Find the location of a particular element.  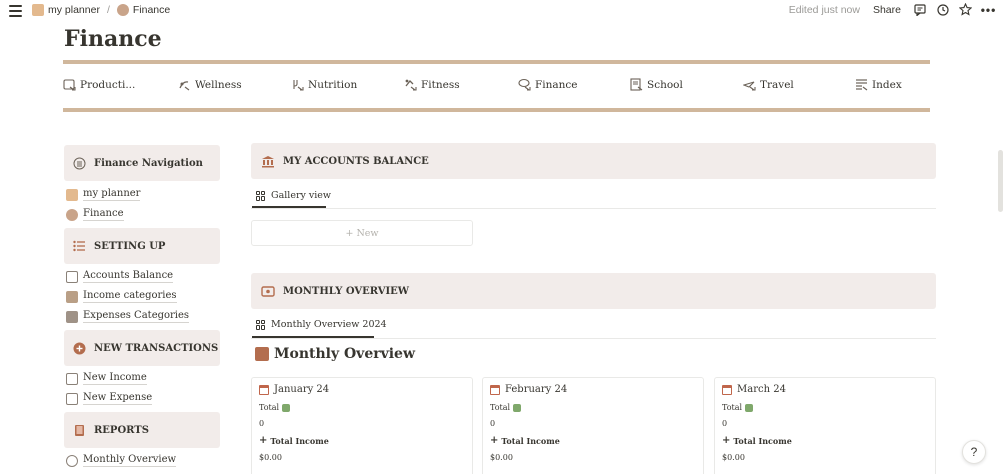

sidebar-link-expenses-categories: Expenses Categories is located at coordinates (128, 316).